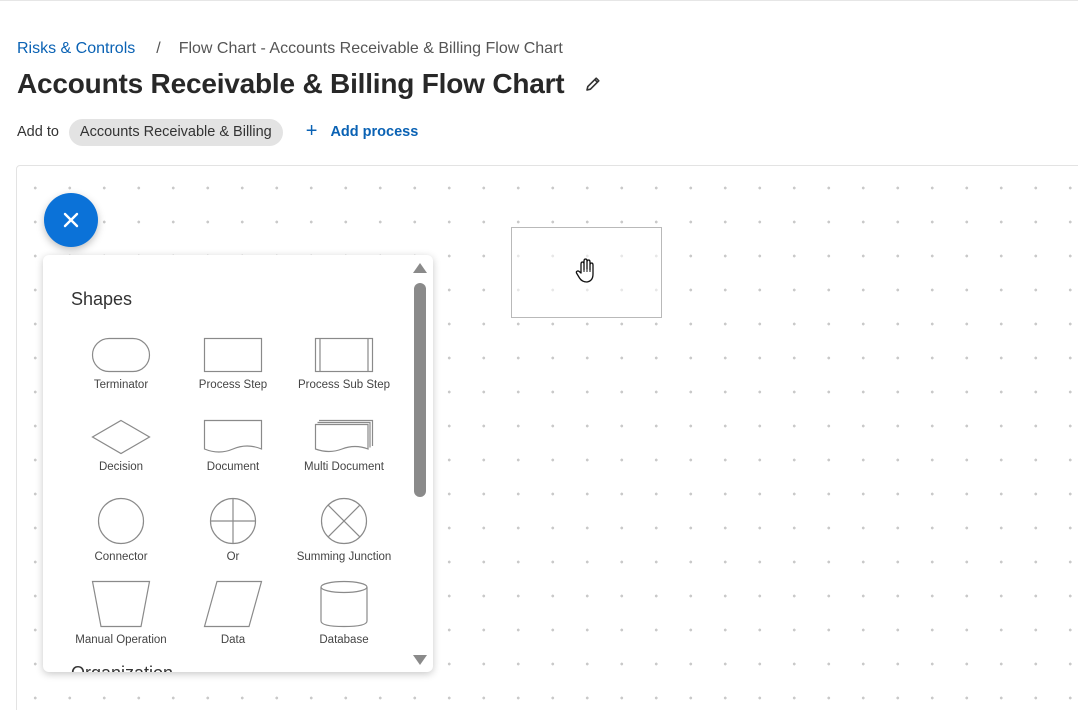 The width and height of the screenshot is (1078, 710). Describe the element at coordinates (344, 521) in the screenshot. I see `summing-junction-shape-icon` at that location.